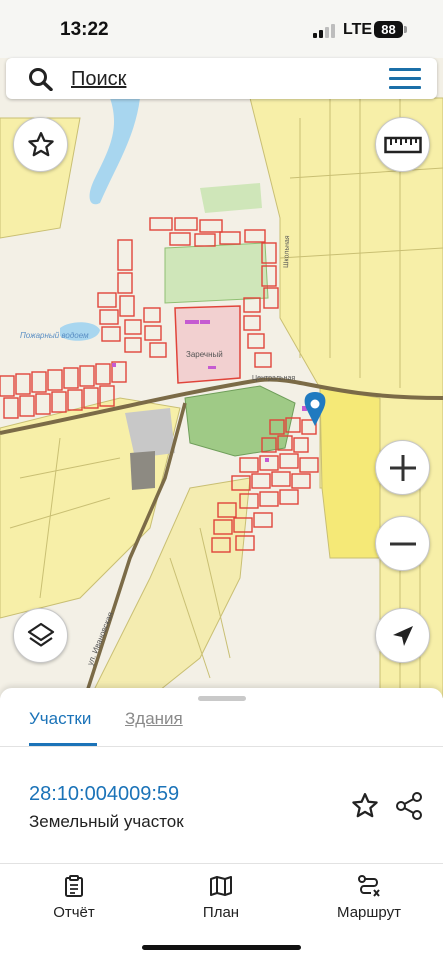 This screenshot has height=960, width=443. What do you see at coordinates (204, 354) in the screenshot?
I see `map-label-settlement: Заречный` at bounding box center [204, 354].